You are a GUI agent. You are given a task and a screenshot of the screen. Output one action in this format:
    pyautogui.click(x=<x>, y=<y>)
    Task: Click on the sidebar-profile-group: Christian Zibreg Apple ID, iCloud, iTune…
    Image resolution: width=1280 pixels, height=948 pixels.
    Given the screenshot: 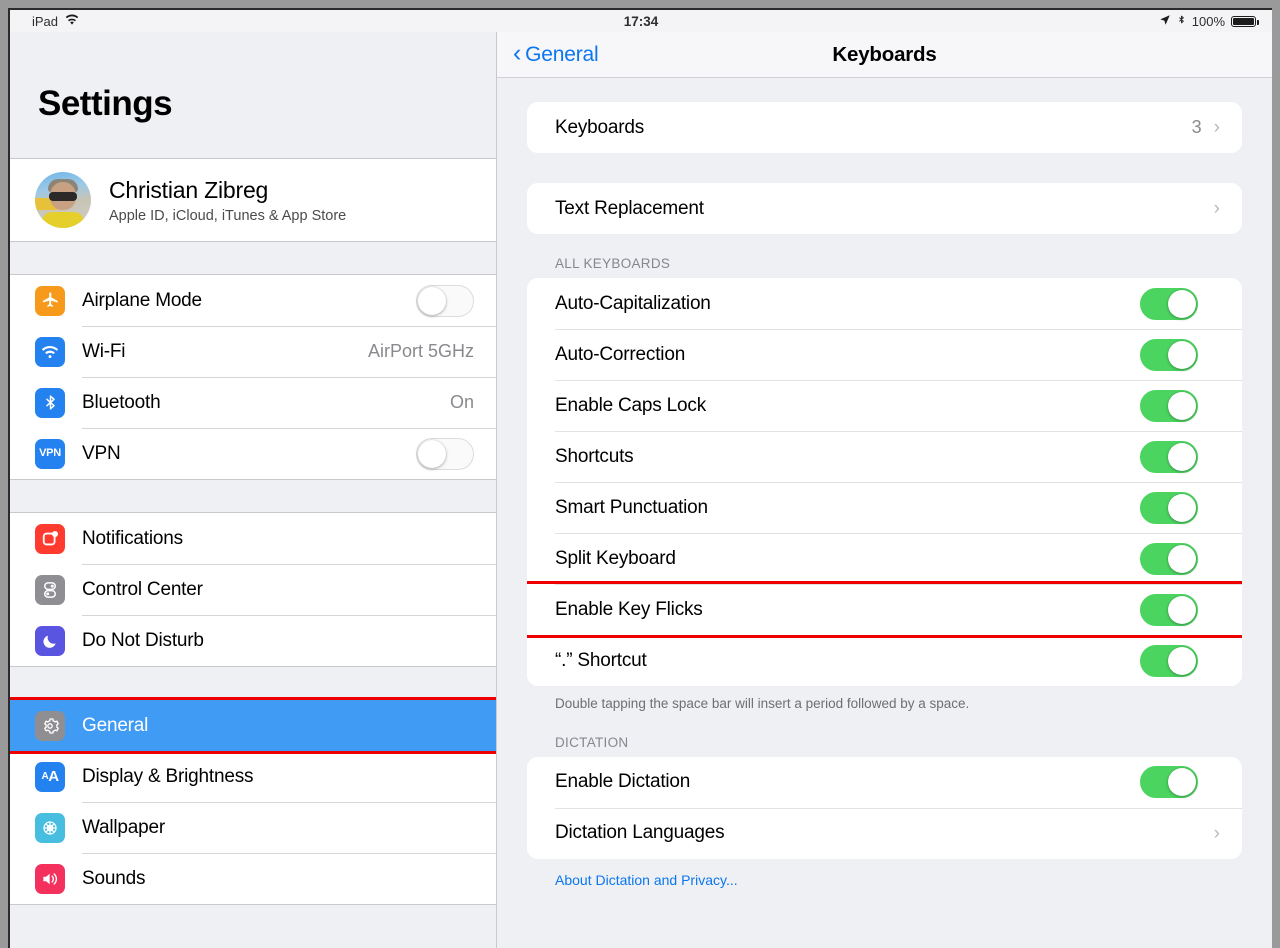 What is the action you would take?
    pyautogui.click(x=253, y=200)
    